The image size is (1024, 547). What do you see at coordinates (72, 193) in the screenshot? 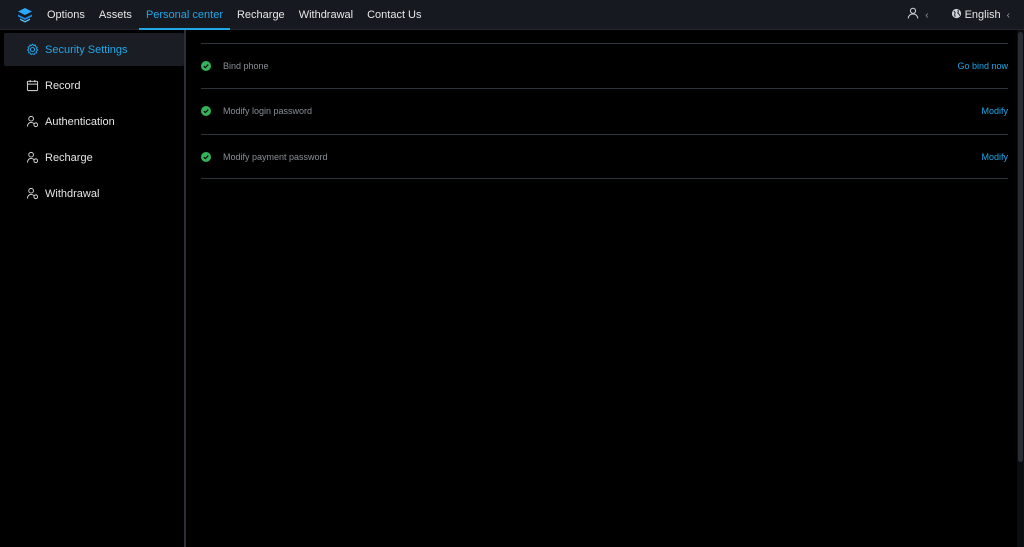
I see `sidebar-item-label: Withdrawal` at bounding box center [72, 193].